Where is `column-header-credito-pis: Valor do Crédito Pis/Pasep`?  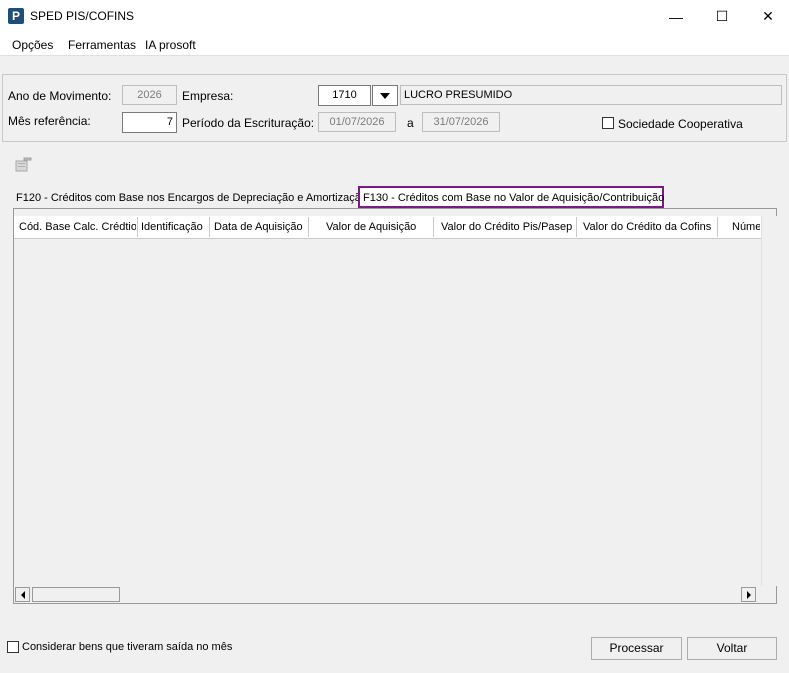 column-header-credito-pis: Valor do Crédito Pis/Pasep is located at coordinates (508, 227).